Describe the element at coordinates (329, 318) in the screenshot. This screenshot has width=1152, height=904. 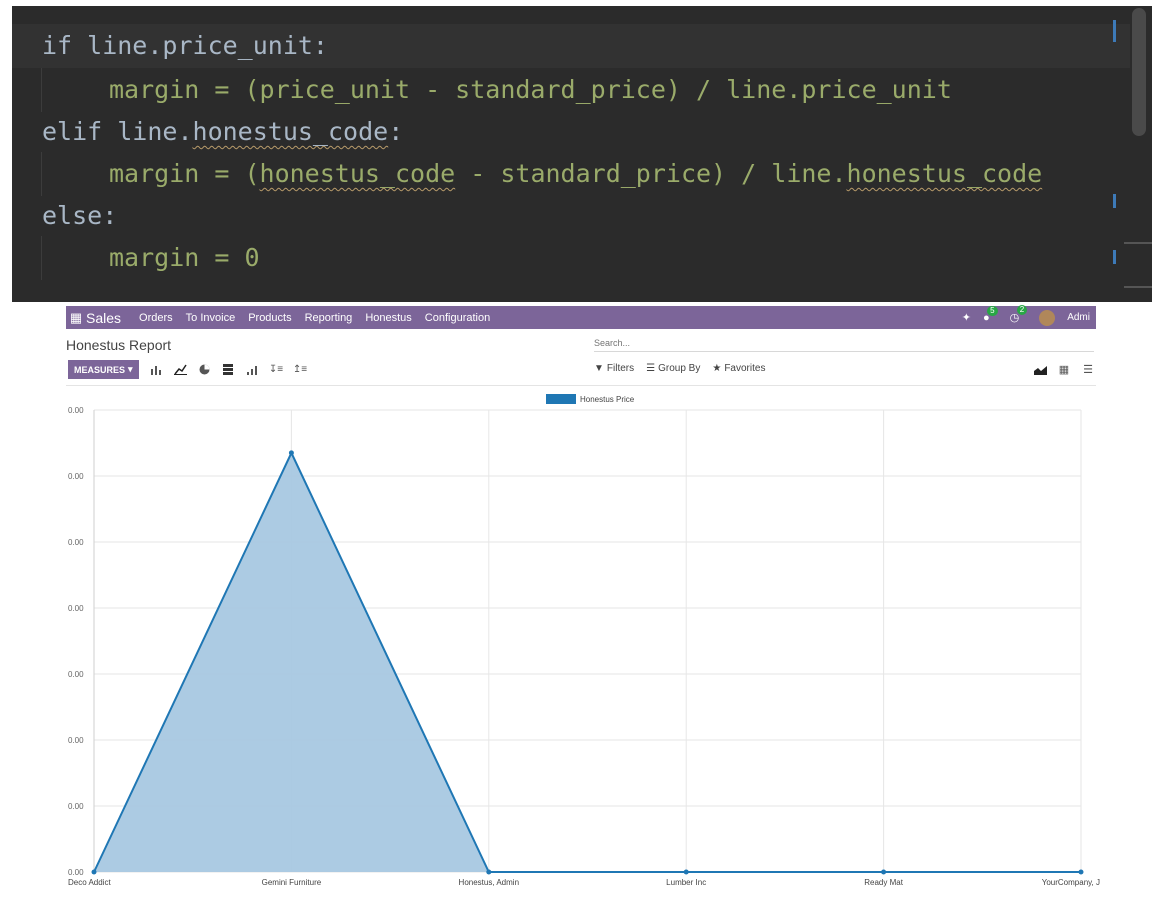
I see `menu-reporting: Reporting` at that location.